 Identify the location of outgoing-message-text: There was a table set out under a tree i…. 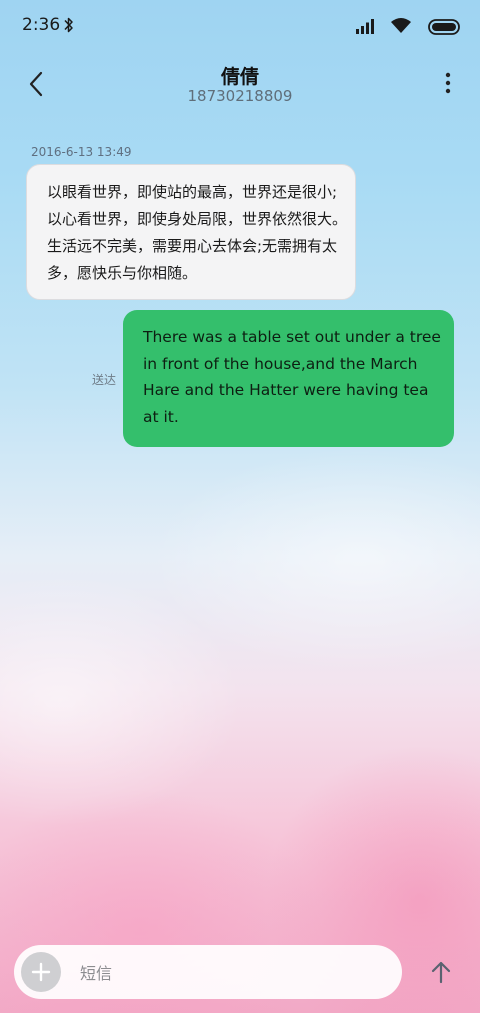
(292, 377).